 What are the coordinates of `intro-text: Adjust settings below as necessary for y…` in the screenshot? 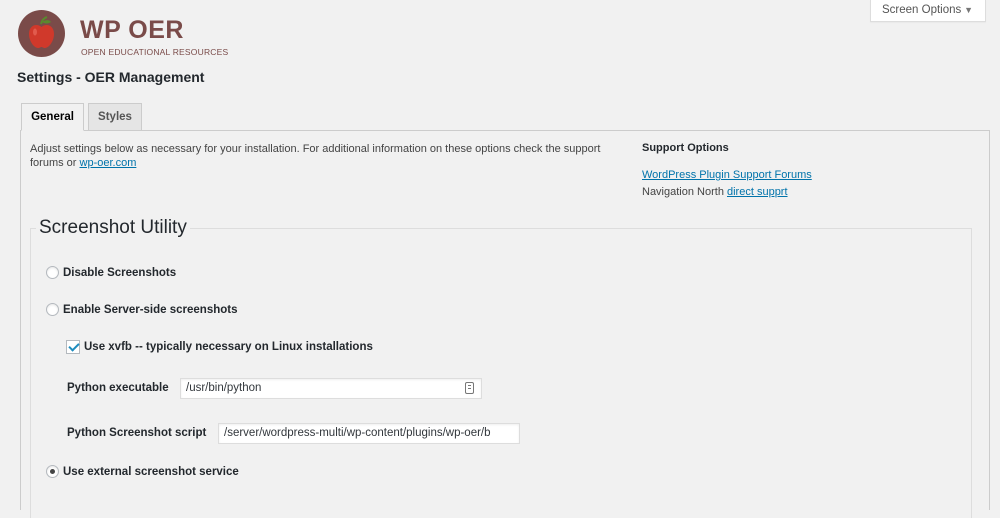 It's located at (330, 156).